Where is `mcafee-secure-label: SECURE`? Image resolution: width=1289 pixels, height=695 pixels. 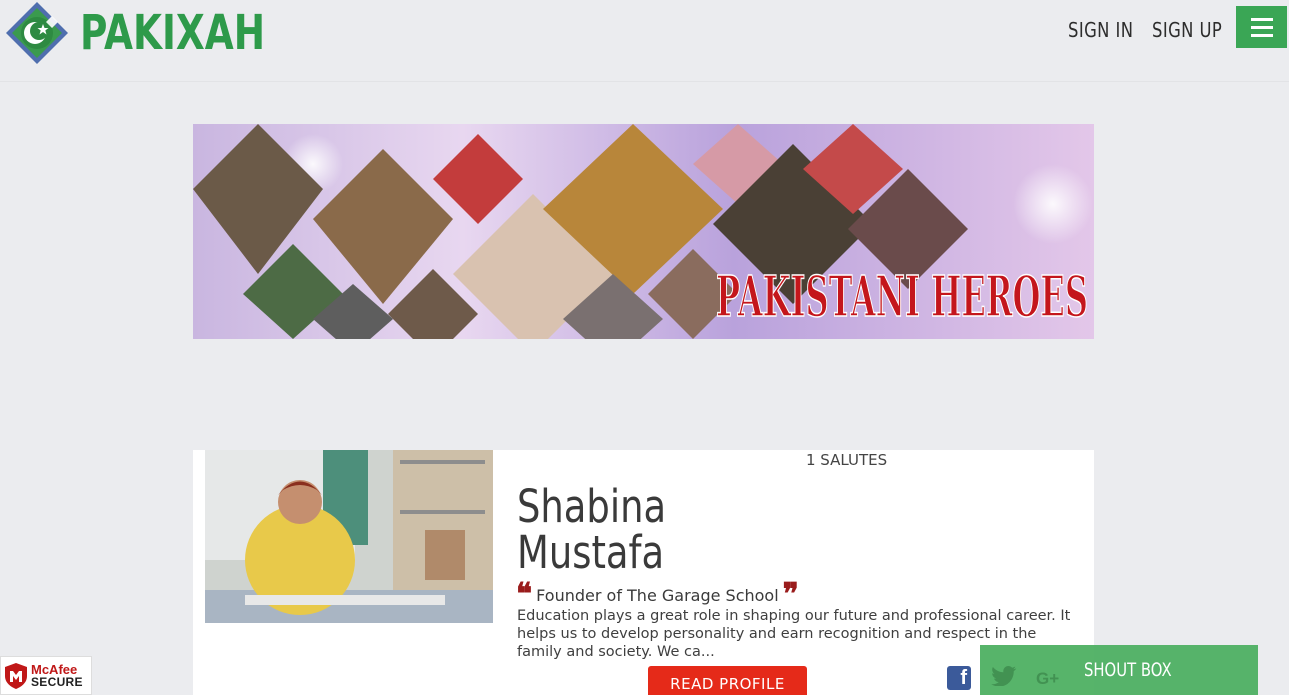 mcafee-secure-label: SECURE is located at coordinates (57, 681).